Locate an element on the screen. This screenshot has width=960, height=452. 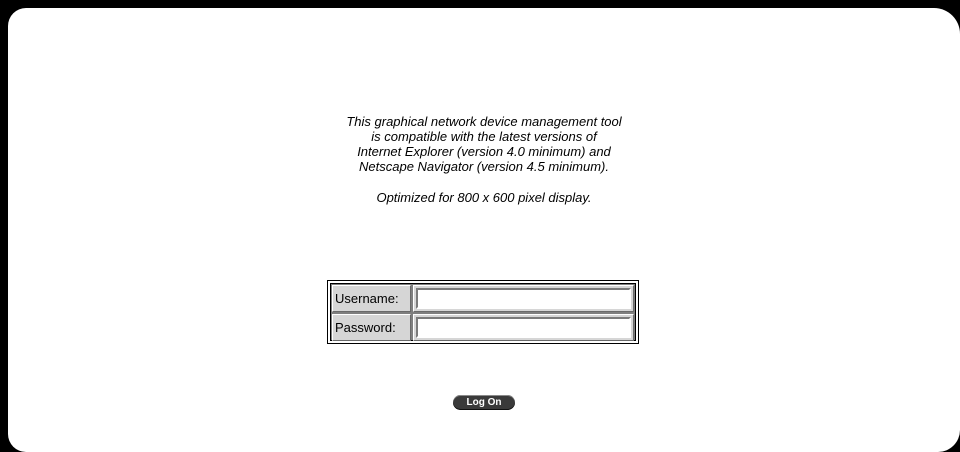
password-cell is located at coordinates (523, 327).